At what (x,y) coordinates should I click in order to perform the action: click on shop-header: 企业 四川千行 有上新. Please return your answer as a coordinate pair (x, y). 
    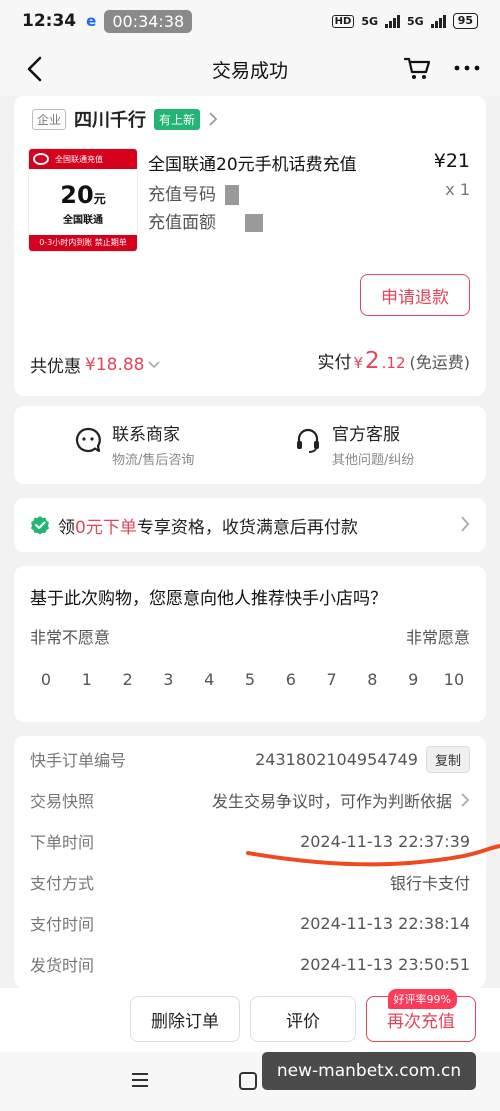
    Looking at the image, I should click on (125, 119).